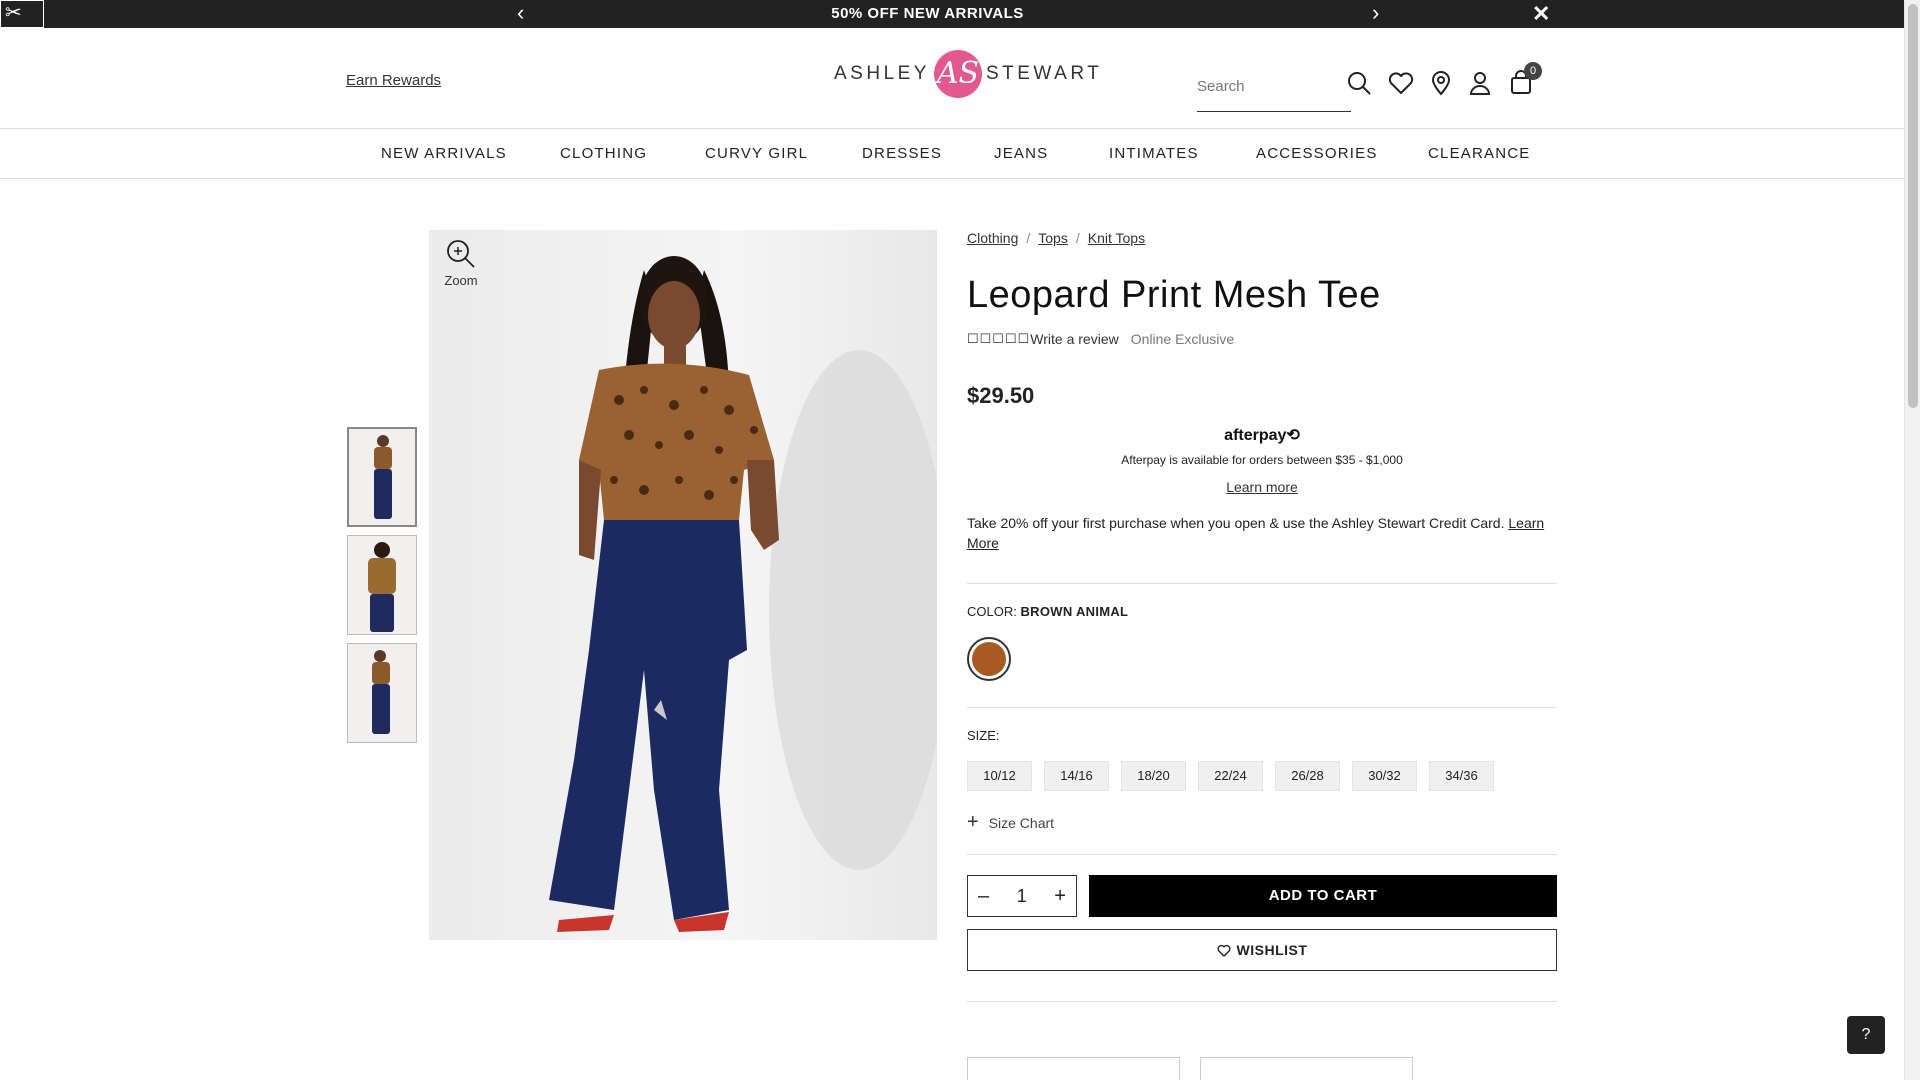  I want to click on size-option: 26/28, so click(1307, 776).